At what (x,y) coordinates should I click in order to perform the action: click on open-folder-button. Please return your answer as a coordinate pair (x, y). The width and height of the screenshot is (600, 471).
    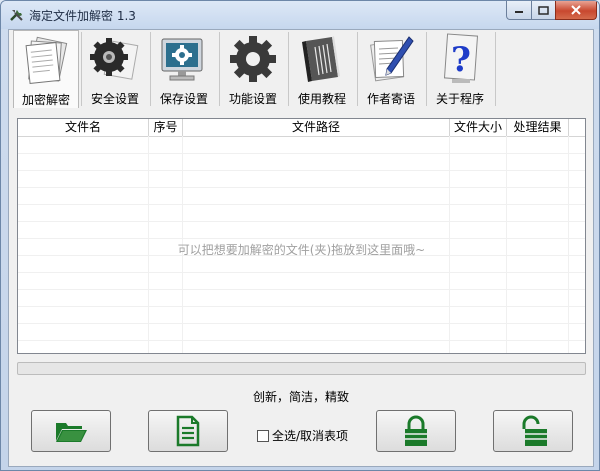
    Looking at the image, I should click on (71, 431).